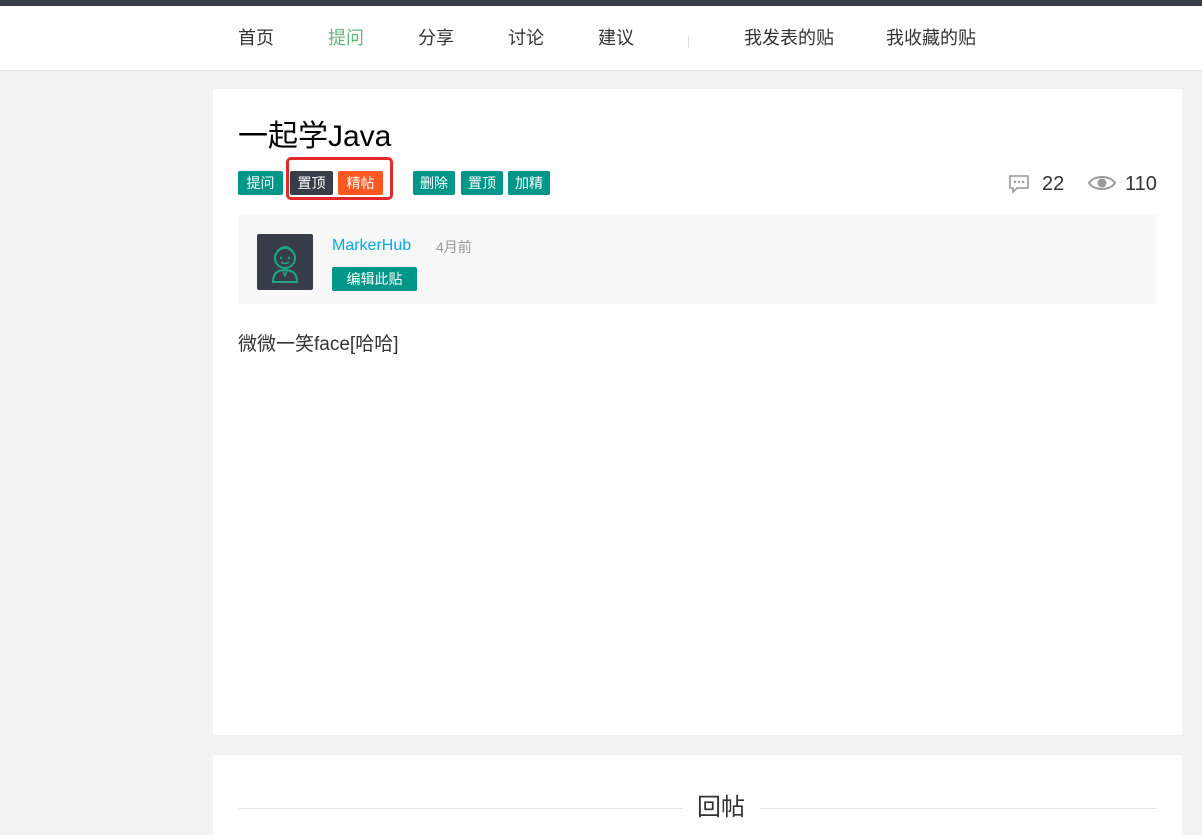 This screenshot has height=835, width=1202. I want to click on nav-item-my-favorites: 我收藏的贴, so click(931, 38).